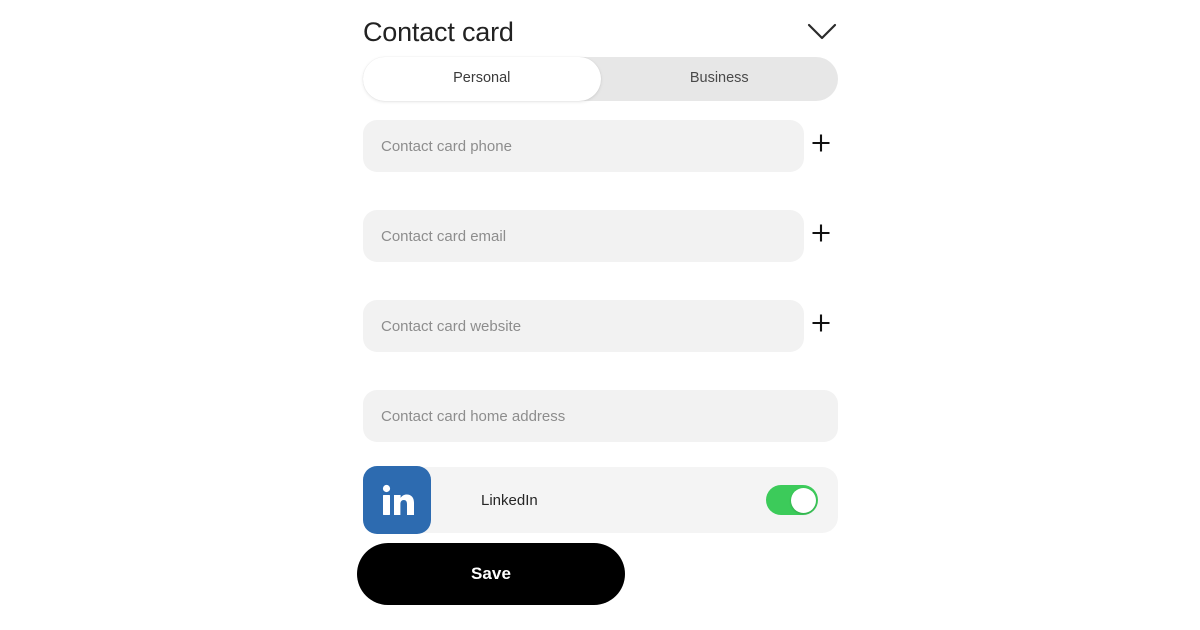  What do you see at coordinates (600, 32) in the screenshot?
I see `card-header: Contact card` at bounding box center [600, 32].